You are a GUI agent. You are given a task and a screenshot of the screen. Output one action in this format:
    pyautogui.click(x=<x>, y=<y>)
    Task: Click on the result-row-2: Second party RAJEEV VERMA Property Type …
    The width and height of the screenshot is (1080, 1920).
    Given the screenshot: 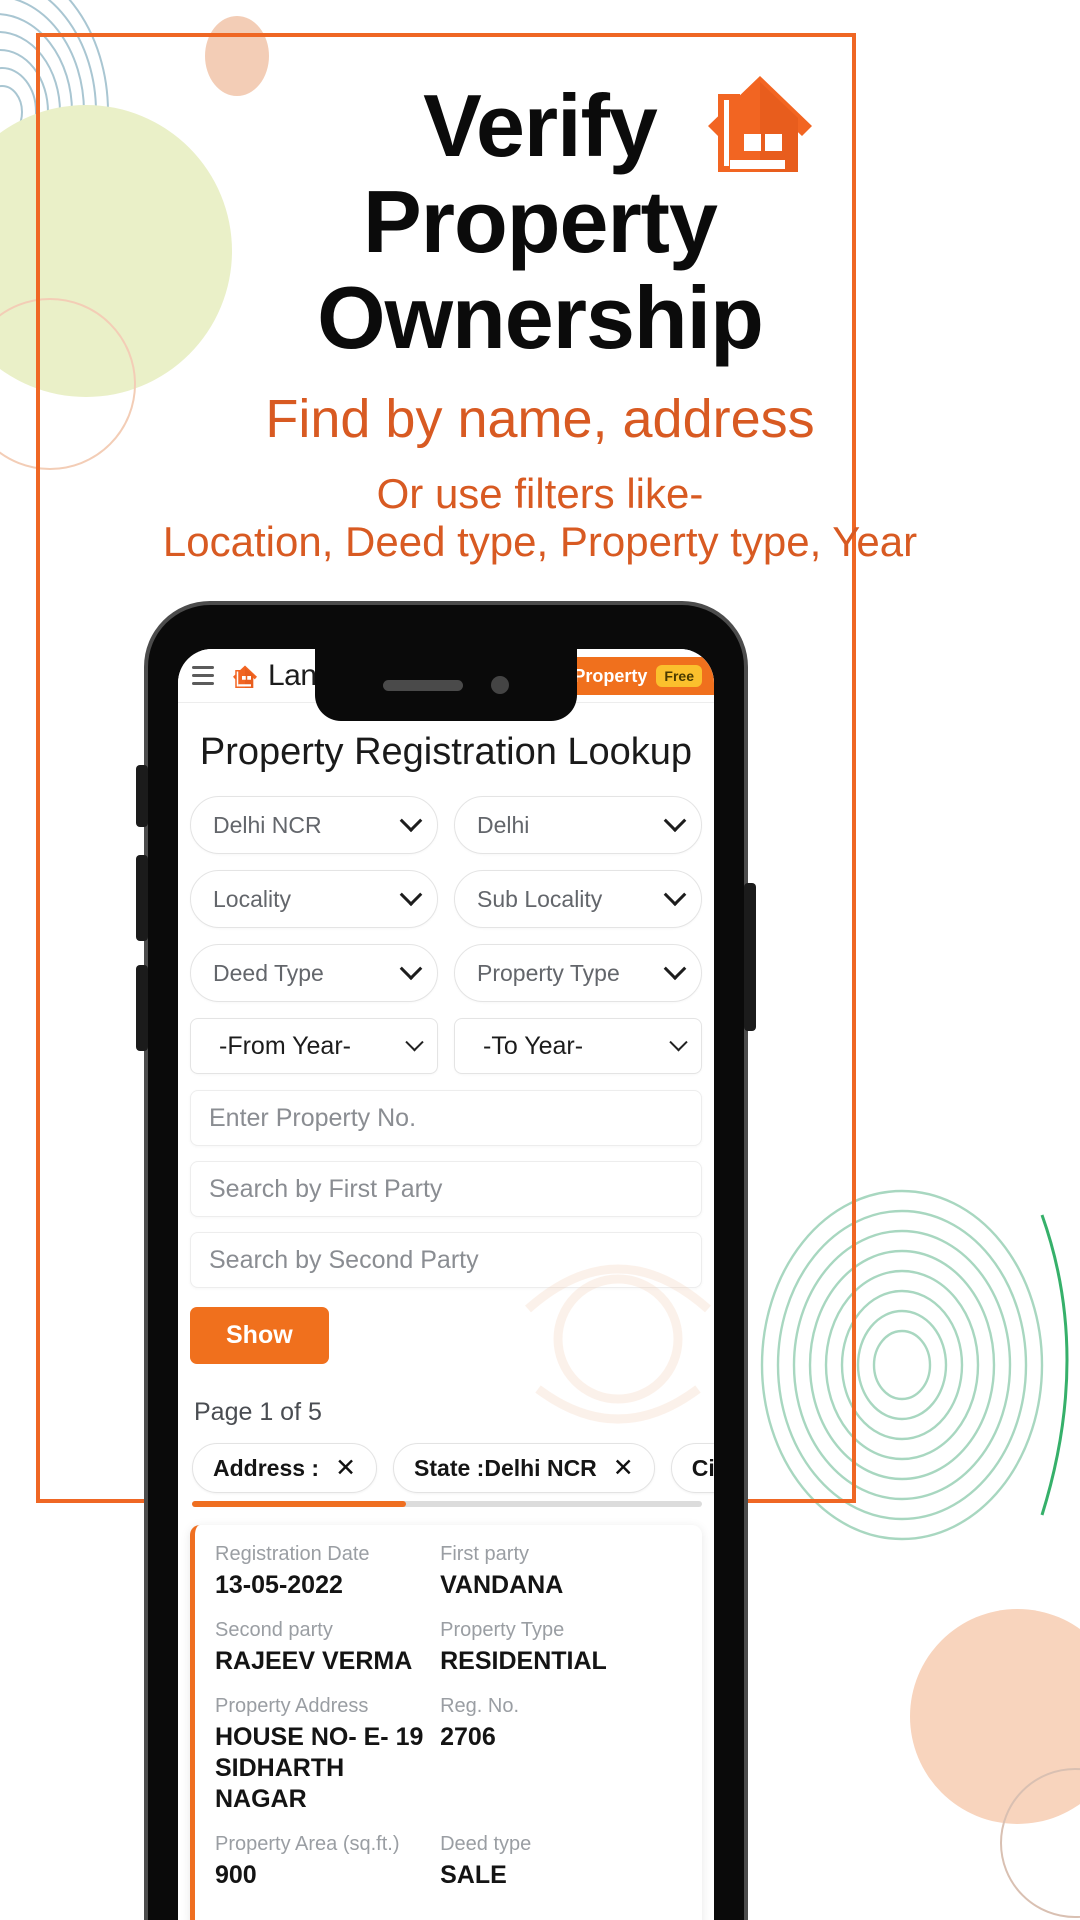 What is the action you would take?
    pyautogui.click(x=449, y=1648)
    